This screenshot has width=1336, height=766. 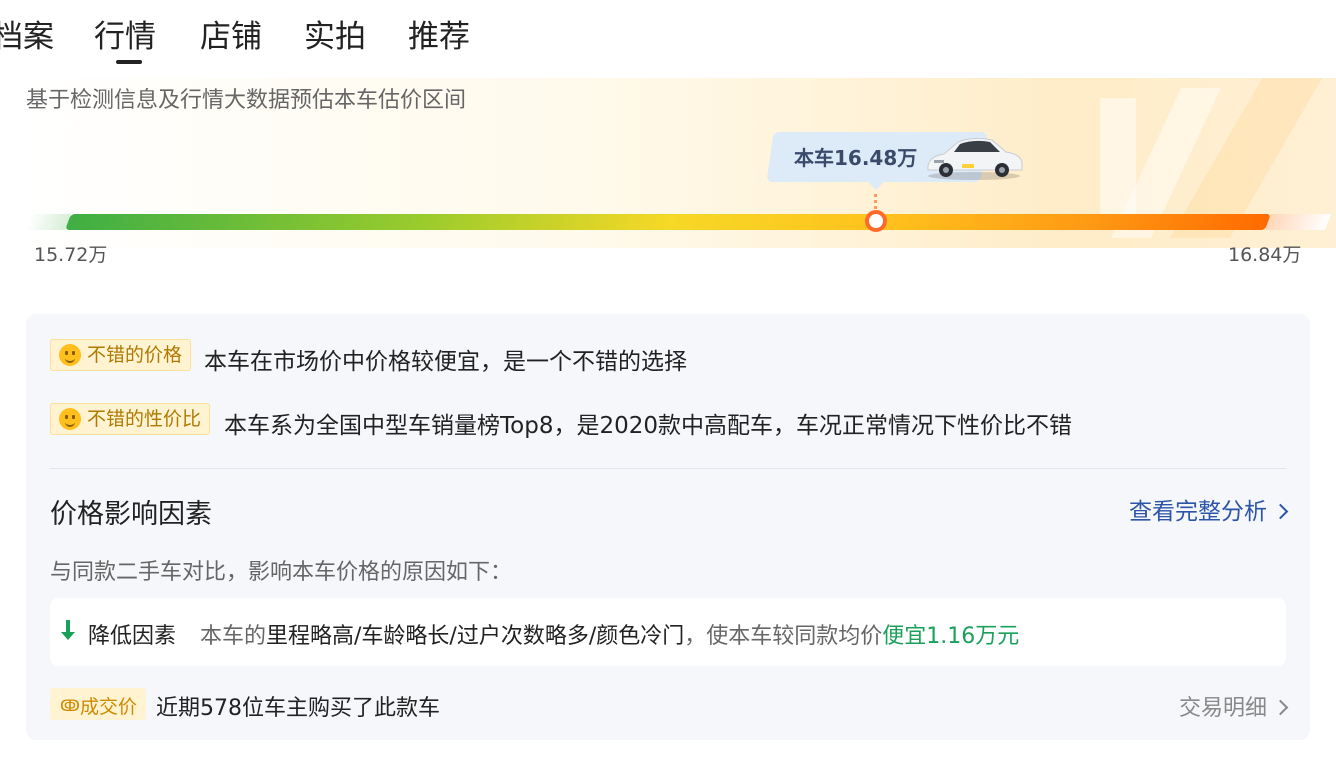 I want to click on good-price-text: 本车在市场价中价格较便宜，是一个不错的选择, so click(x=445, y=362).